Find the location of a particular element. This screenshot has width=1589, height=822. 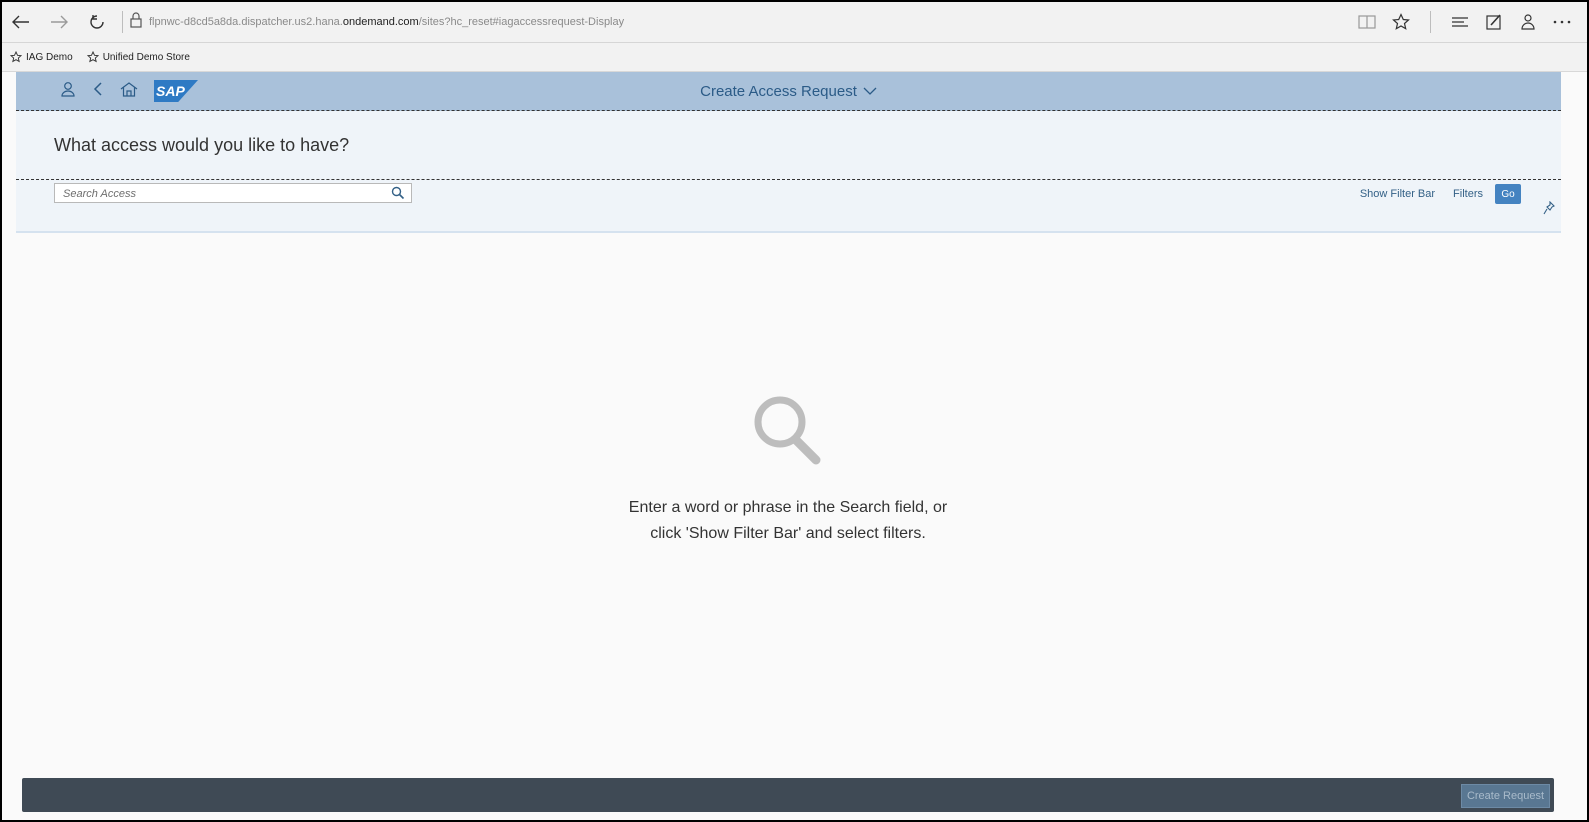

refresh-icon is located at coordinates (97, 22).